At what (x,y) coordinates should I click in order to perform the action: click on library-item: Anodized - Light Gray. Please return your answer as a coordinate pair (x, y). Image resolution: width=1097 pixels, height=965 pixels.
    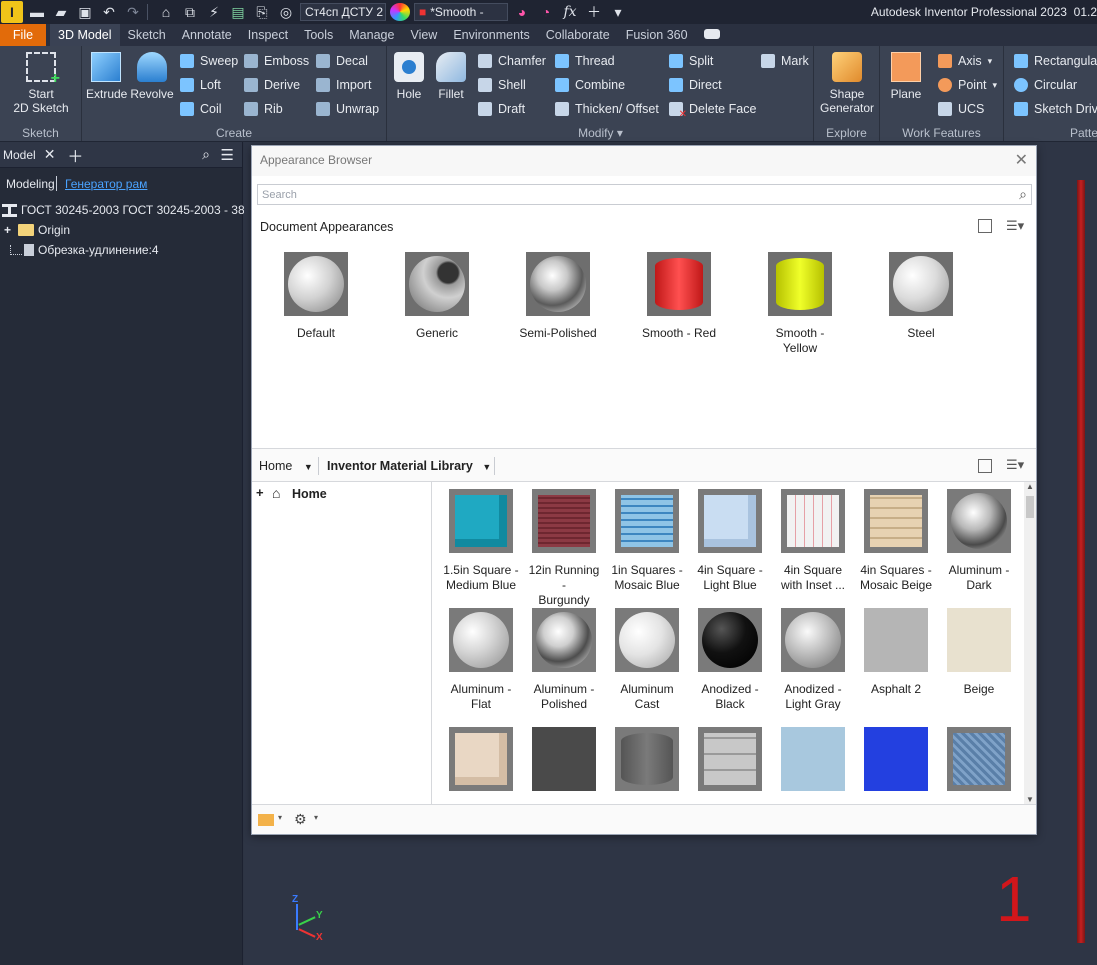
    Looking at the image, I should click on (813, 660).